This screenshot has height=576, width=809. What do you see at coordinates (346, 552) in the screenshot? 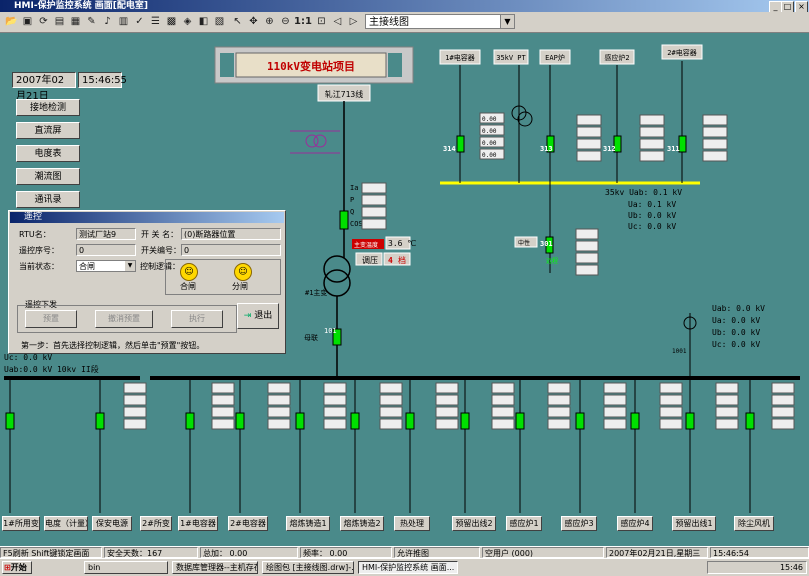
I see `status-frequency: 频率： 0.00` at bounding box center [346, 552].